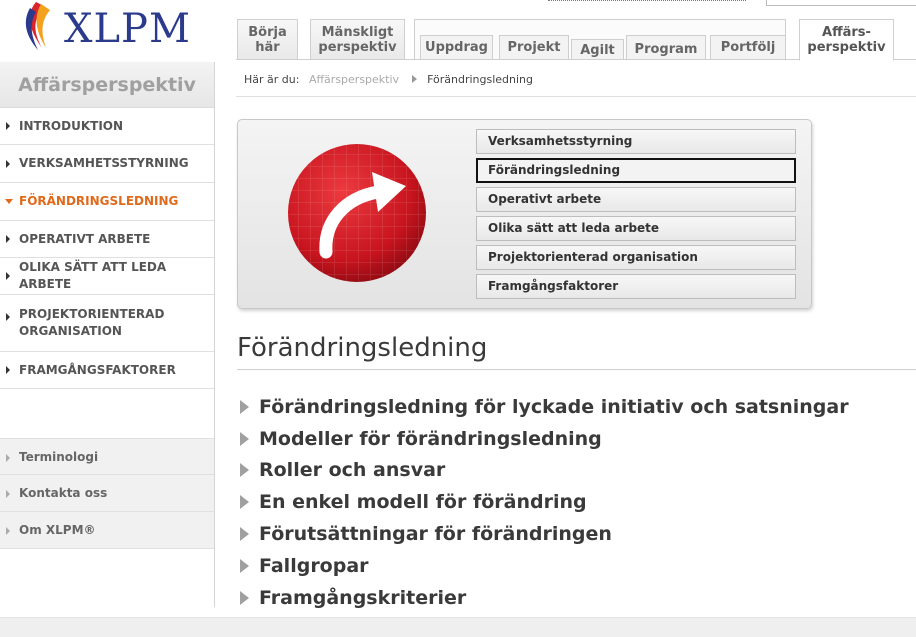 The height and width of the screenshot is (637, 916). What do you see at coordinates (636, 170) in the screenshot?
I see `hero-item-forandringsledning: Förändringsledning` at bounding box center [636, 170].